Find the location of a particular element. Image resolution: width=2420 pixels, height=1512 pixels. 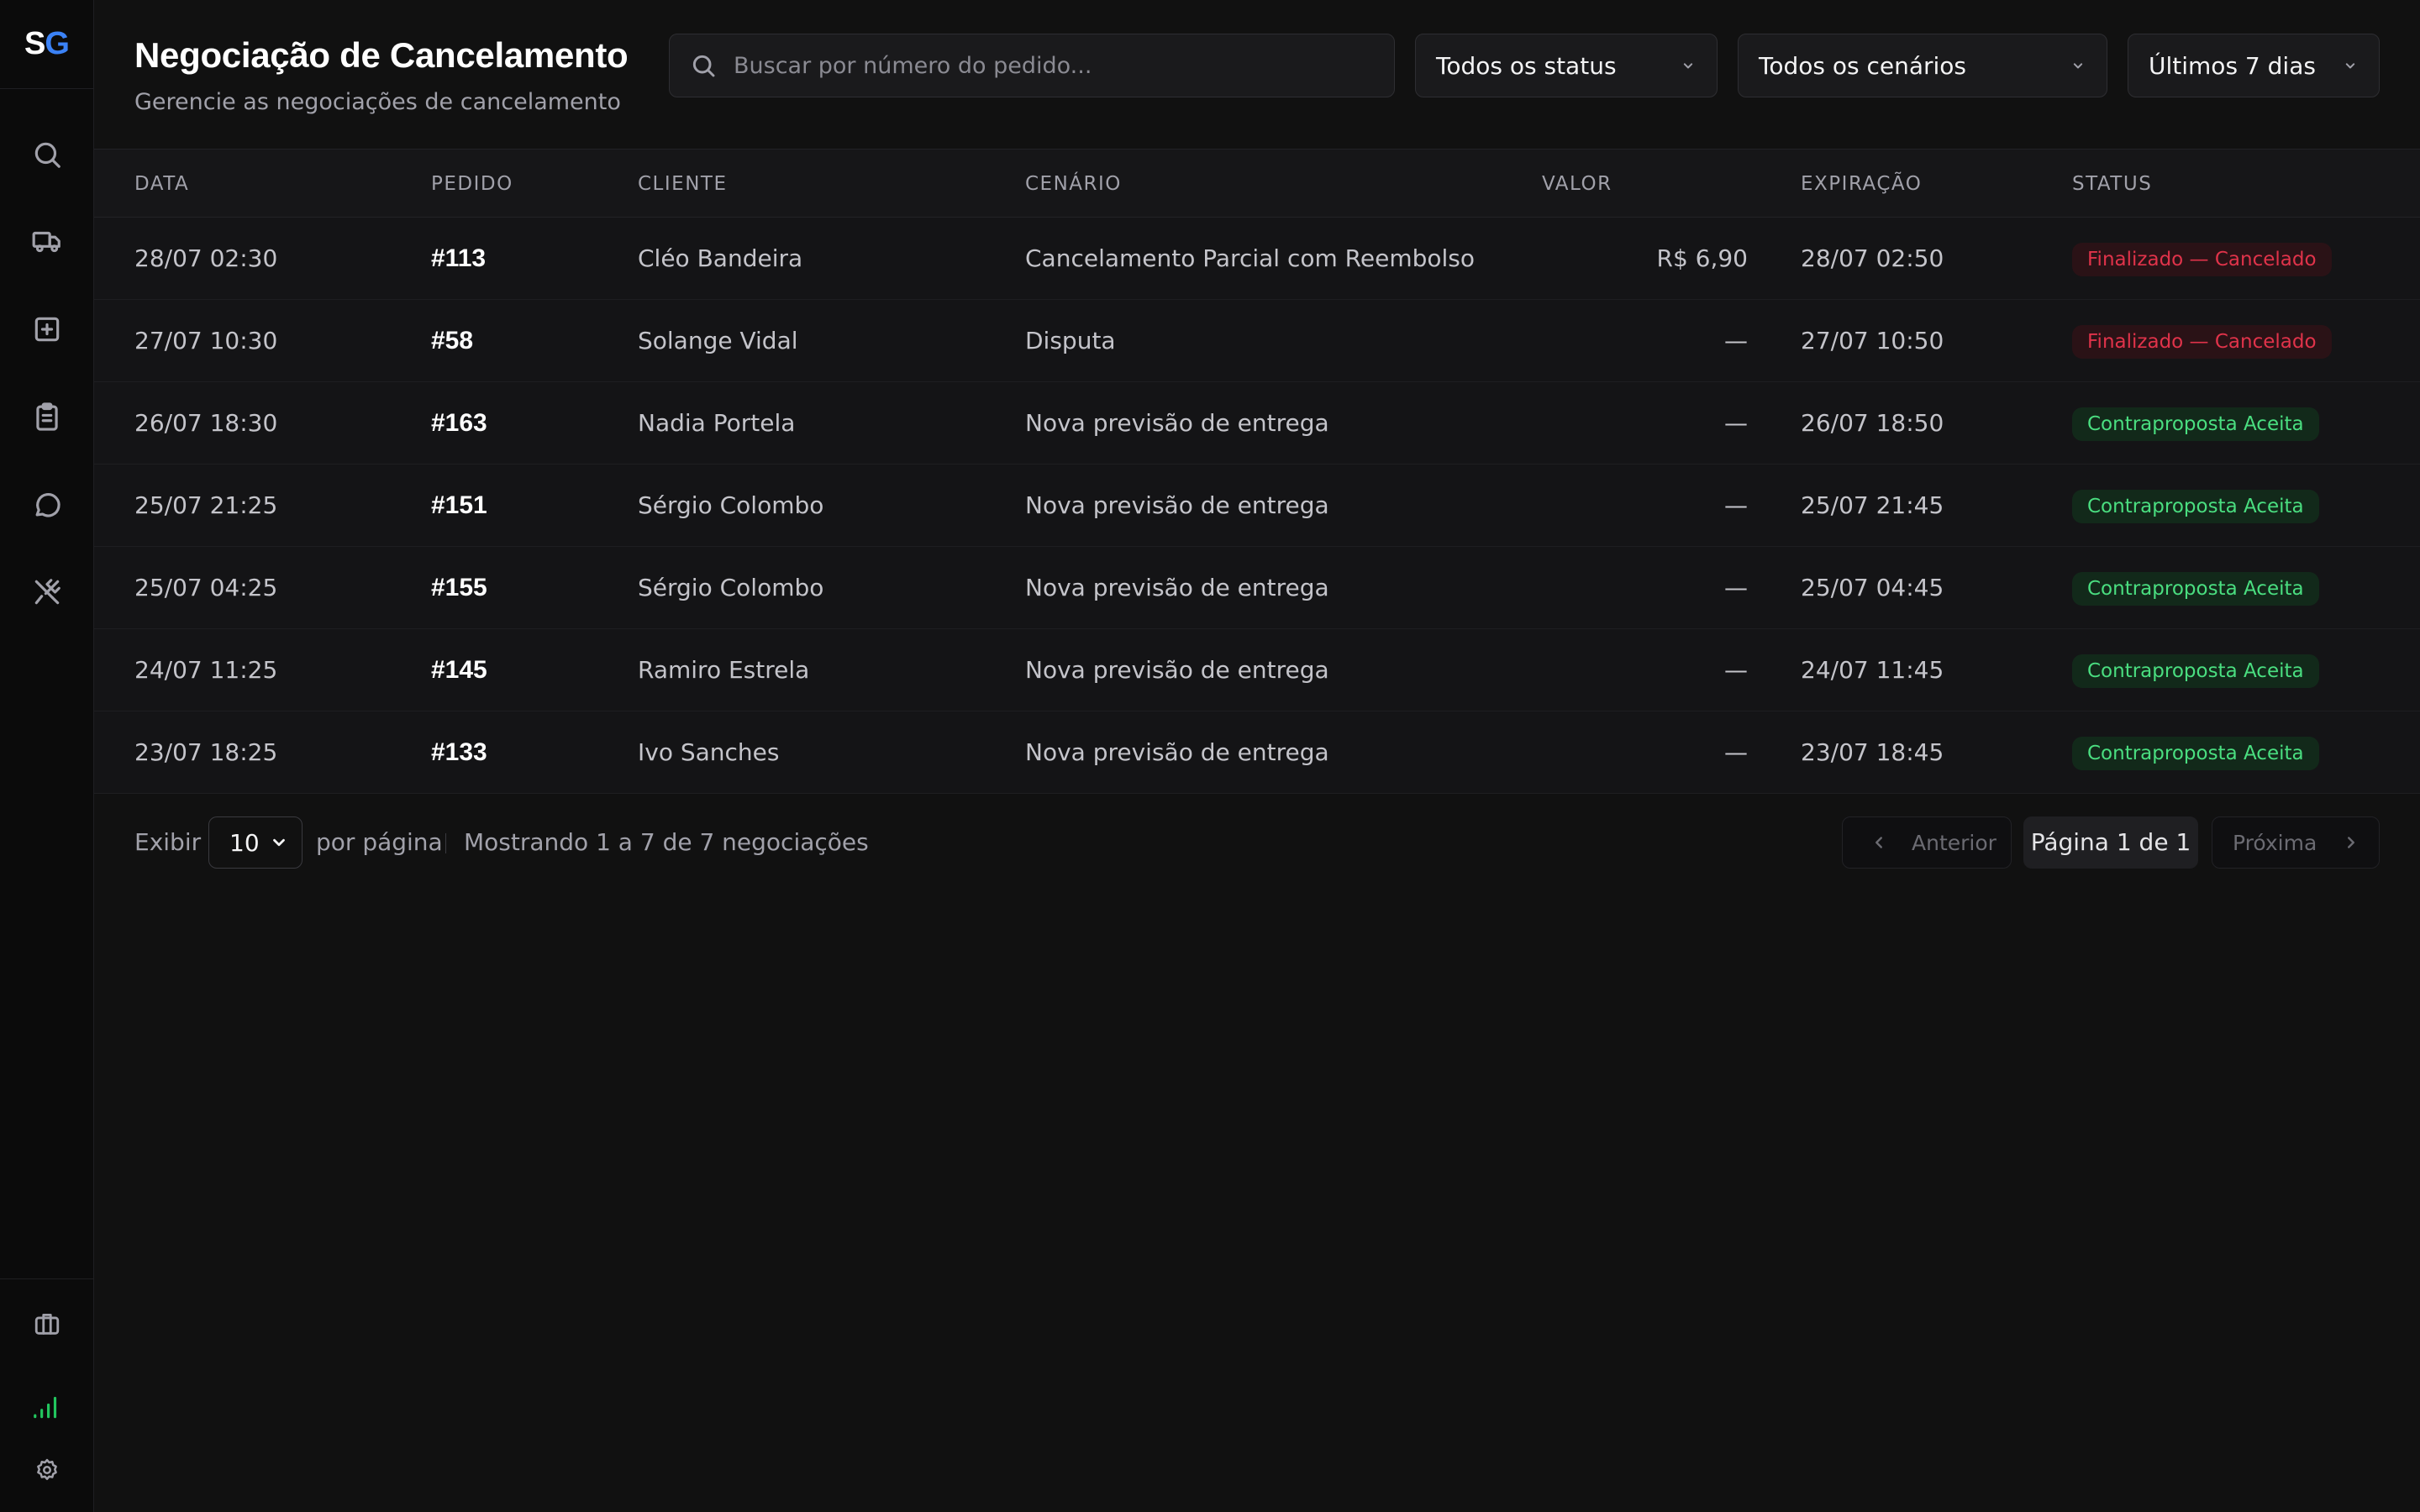

search-input is located at coordinates (1064, 65).